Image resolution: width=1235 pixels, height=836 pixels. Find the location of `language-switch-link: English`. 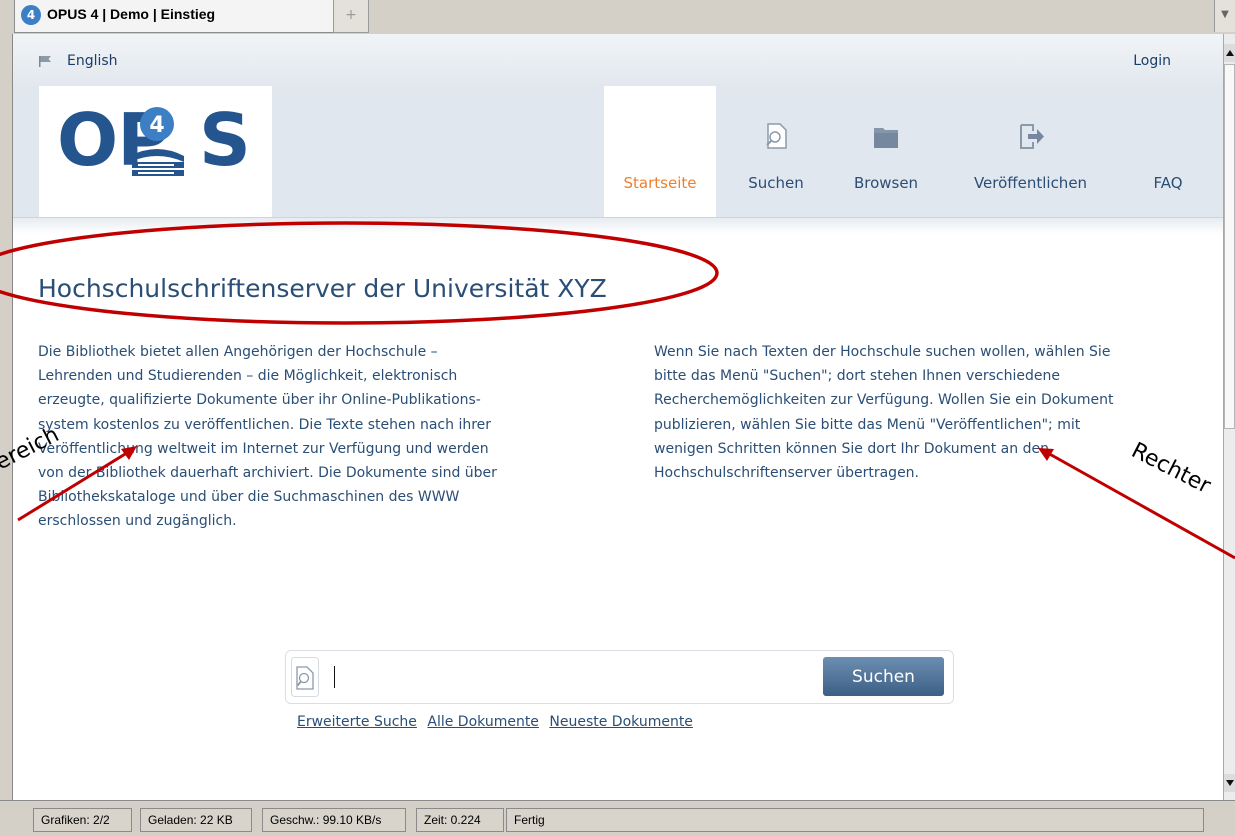

language-switch-link: English is located at coordinates (92, 61).